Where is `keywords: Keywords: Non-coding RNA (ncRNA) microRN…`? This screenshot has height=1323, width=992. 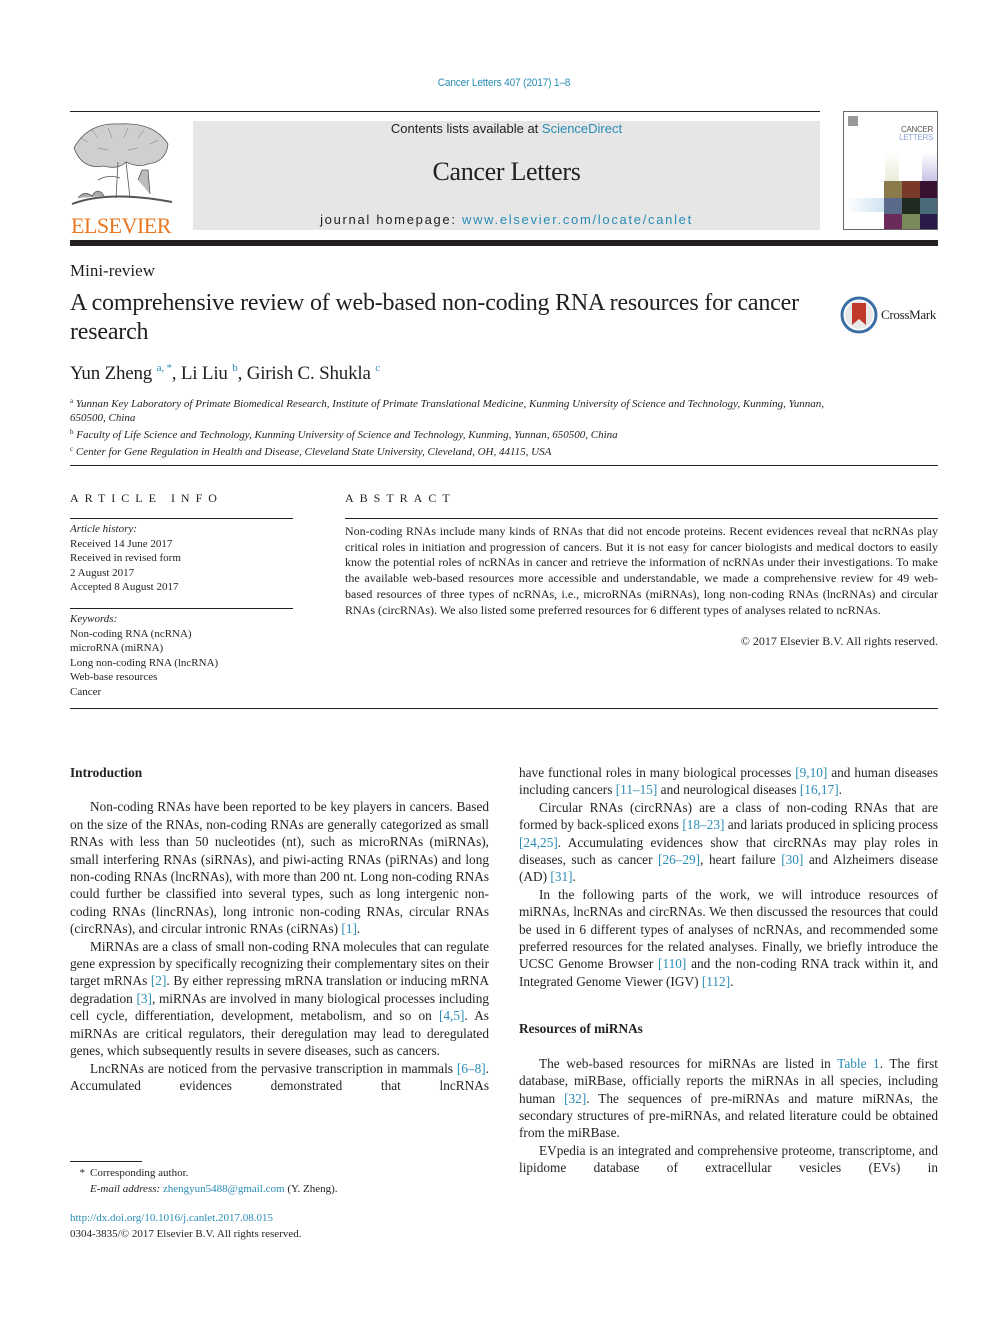 keywords: Keywords: Non-coding RNA (ncRNA) microRN… is located at coordinates (144, 655).